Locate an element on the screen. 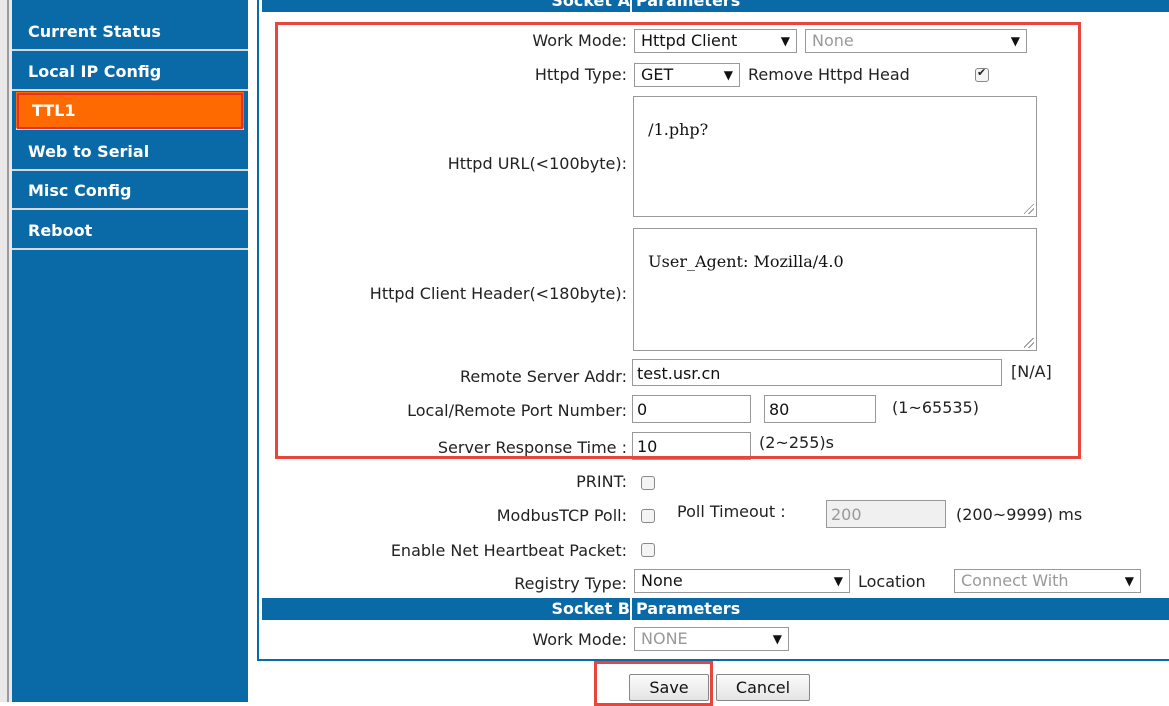 The height and width of the screenshot is (706, 1169). socket-b-header: Socket B Parameters is located at coordinates (715, 609).